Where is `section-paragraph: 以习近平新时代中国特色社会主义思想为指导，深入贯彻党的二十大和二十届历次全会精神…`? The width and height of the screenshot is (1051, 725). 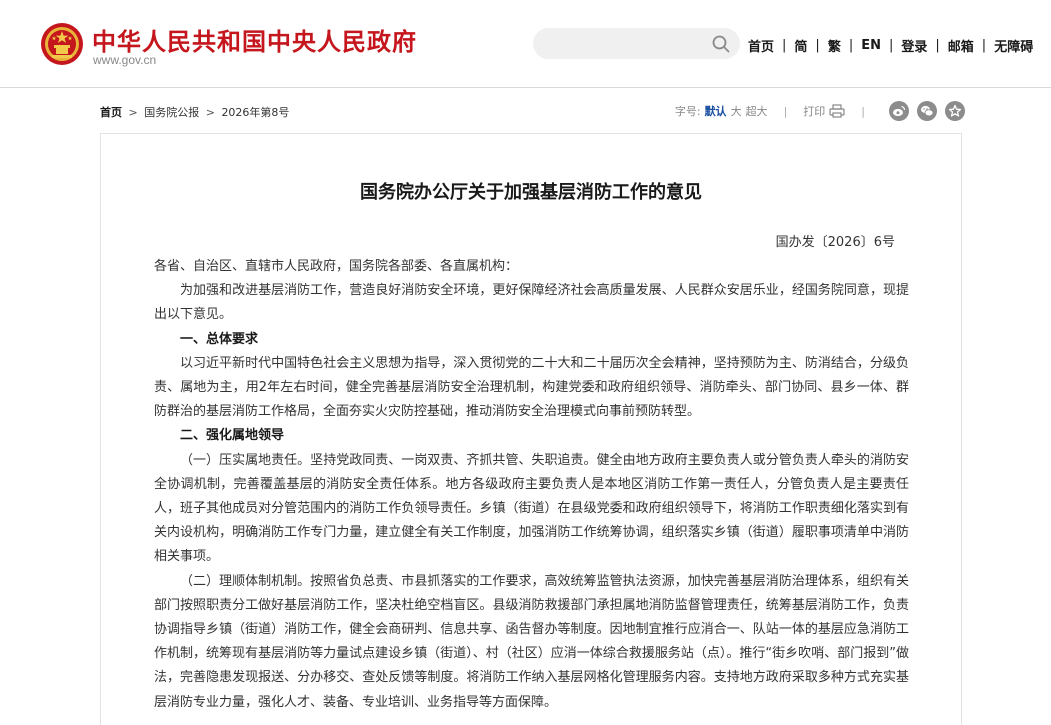 section-paragraph: 以习近平新时代中国特色社会主义思想为指导，深入贯彻党的二十大和二十届历次全会精神… is located at coordinates (531, 387).